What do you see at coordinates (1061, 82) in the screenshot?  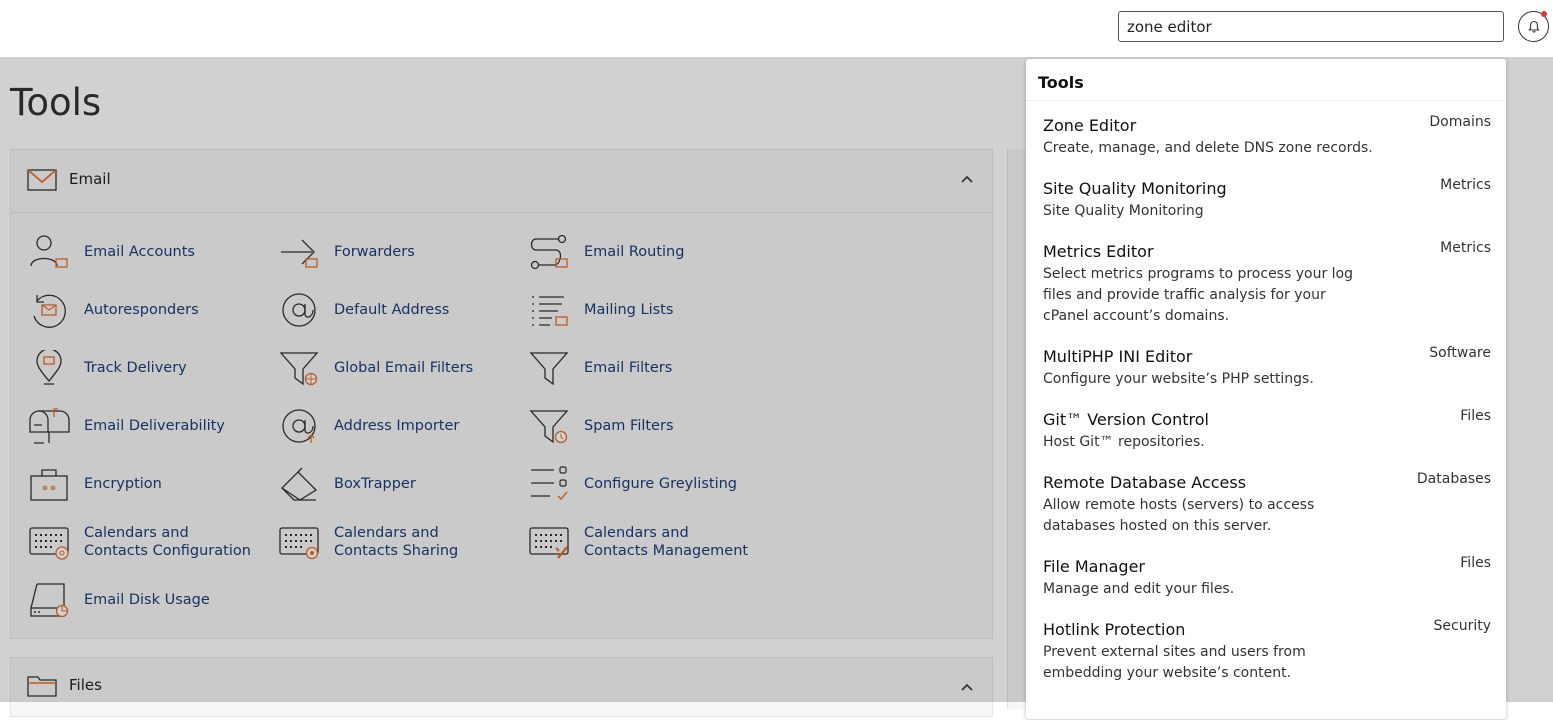 I see `results-heading: Tools` at bounding box center [1061, 82].